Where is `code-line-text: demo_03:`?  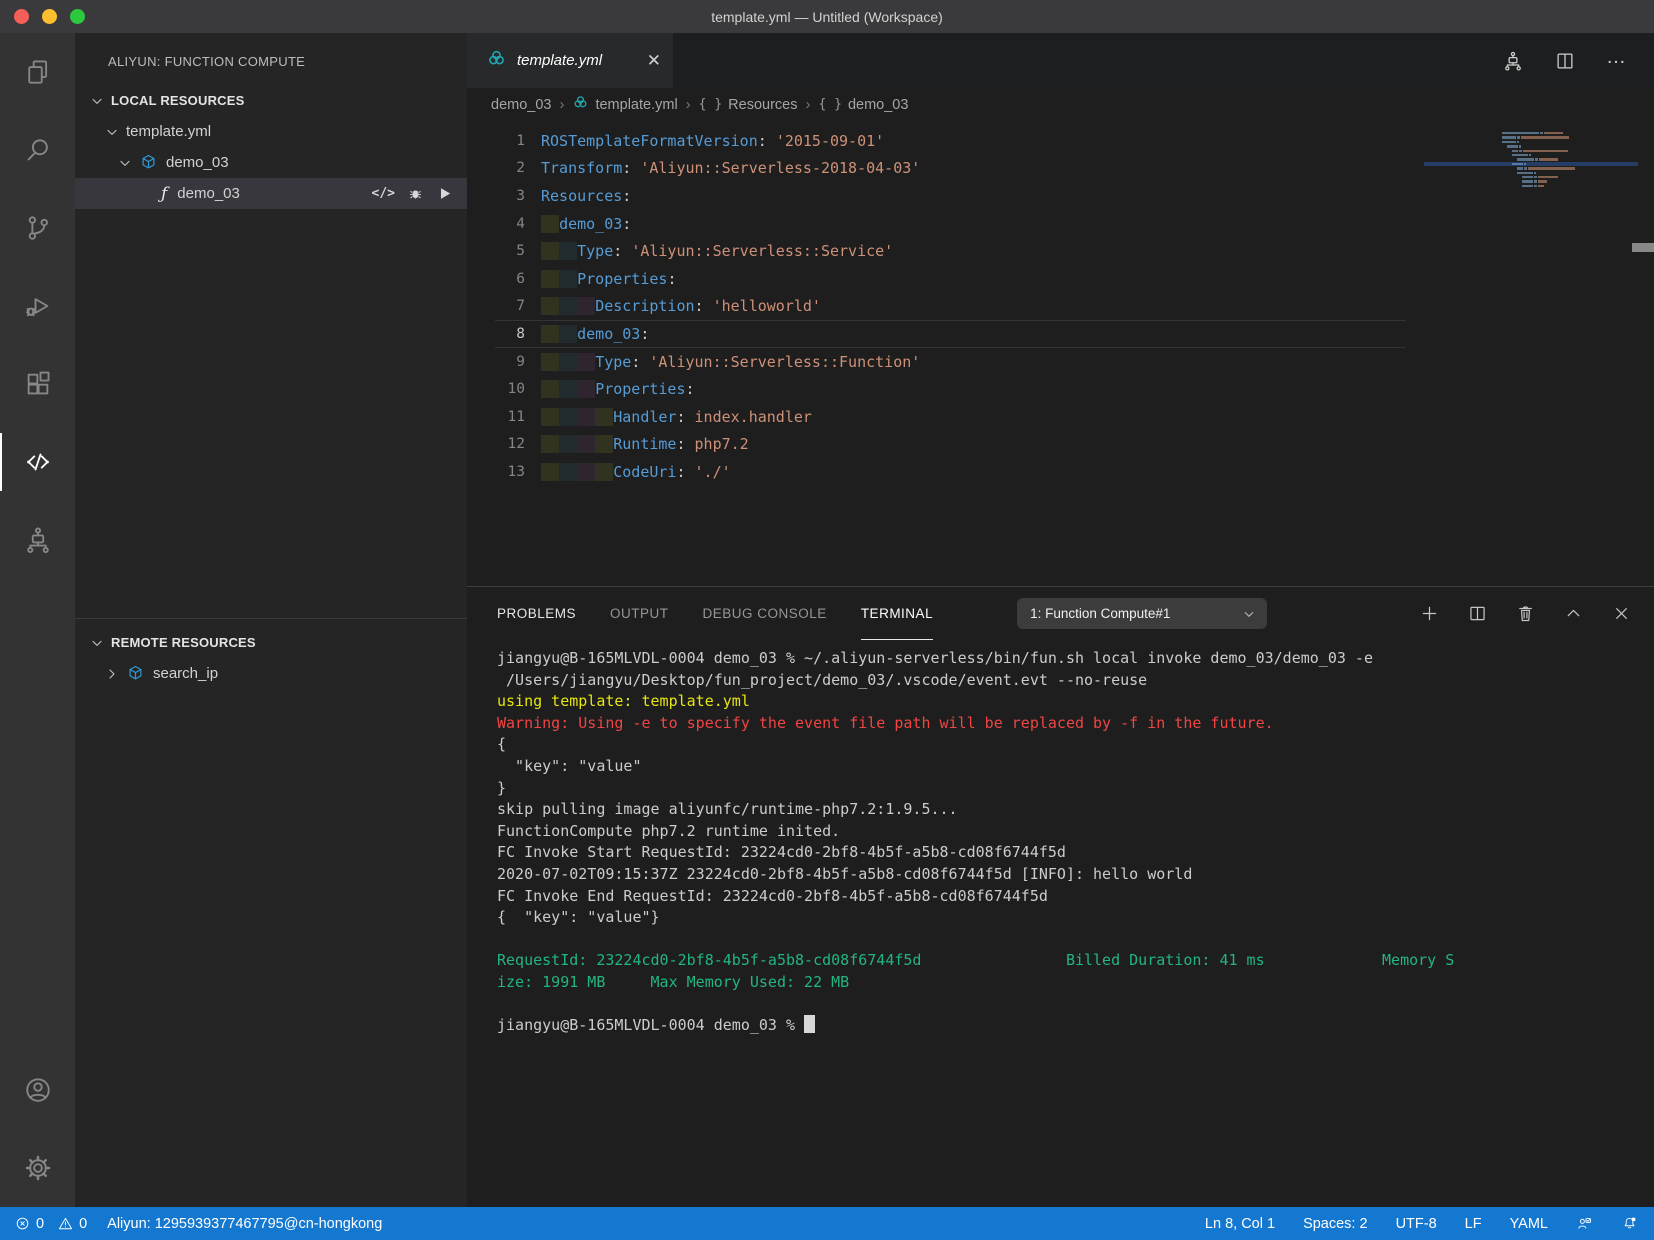
code-line-text: demo_03: is located at coordinates (595, 333).